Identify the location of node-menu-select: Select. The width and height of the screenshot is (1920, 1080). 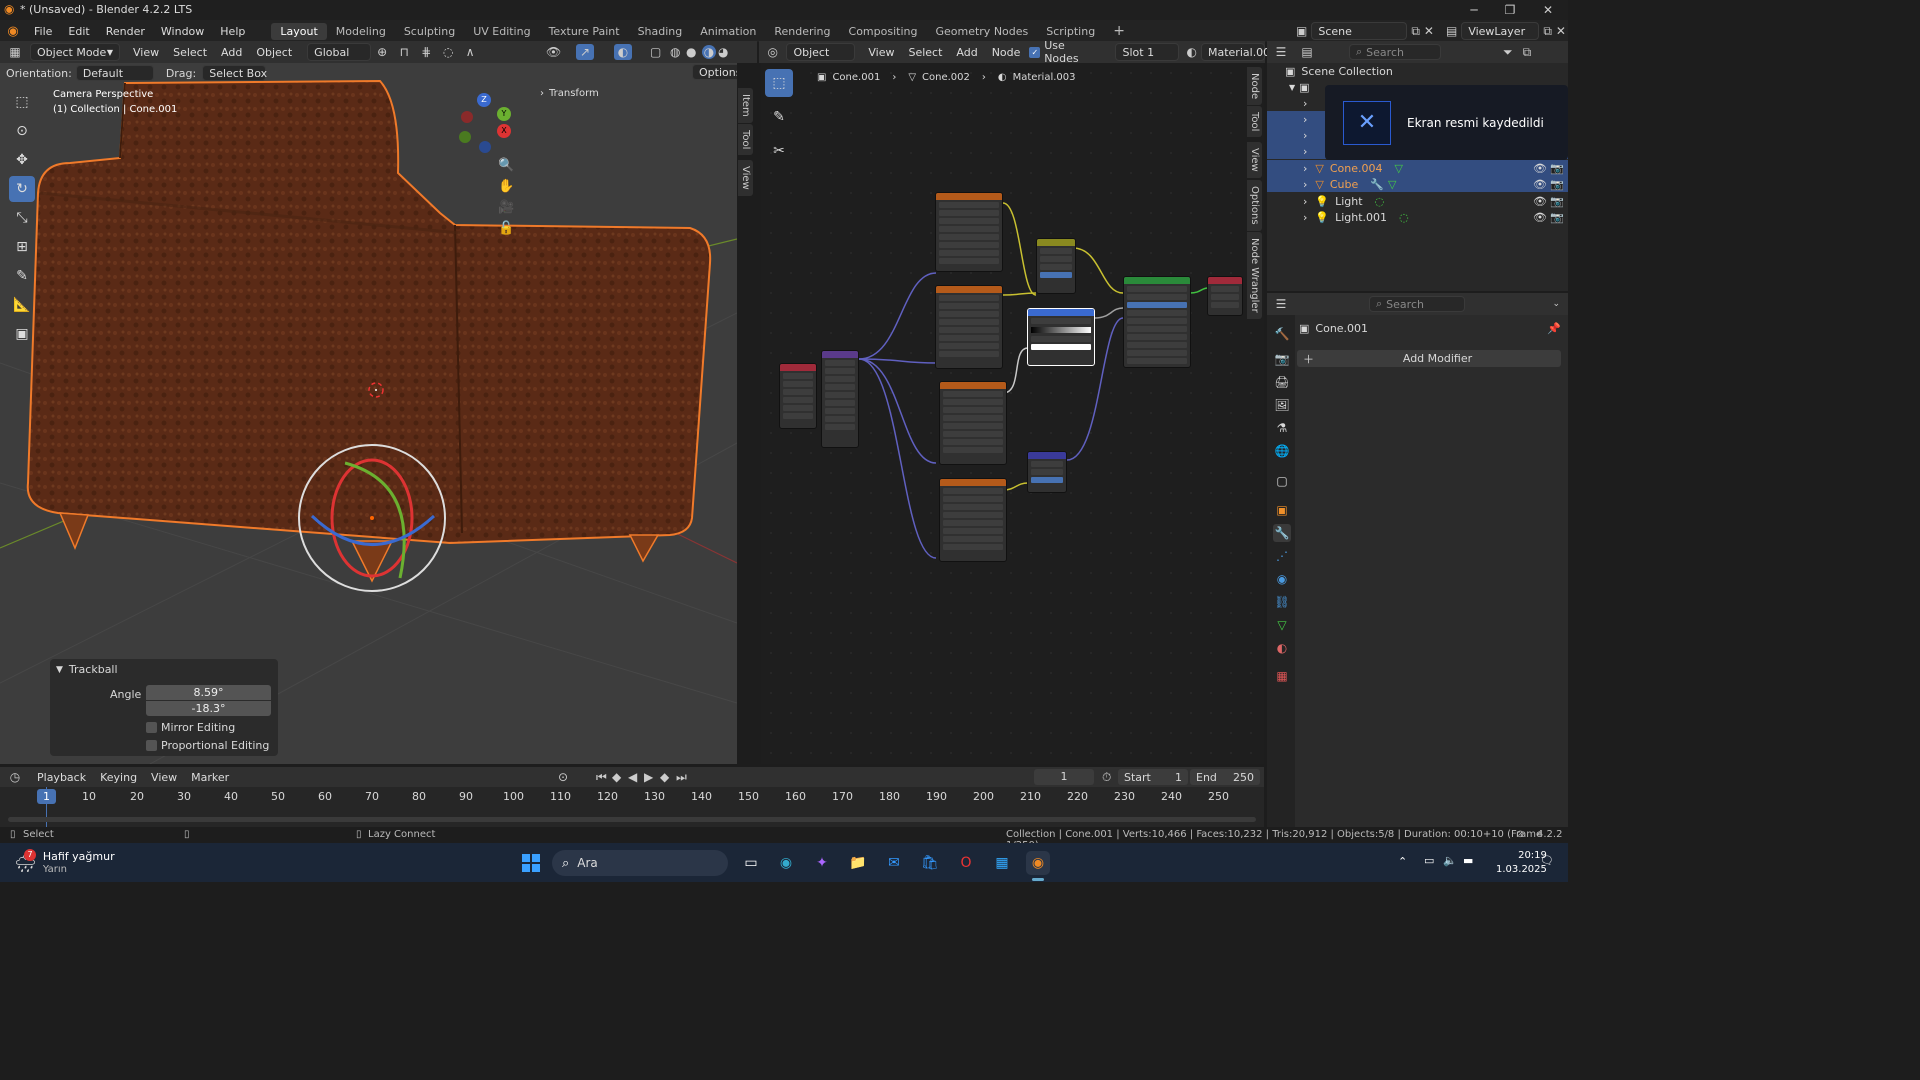
(925, 52).